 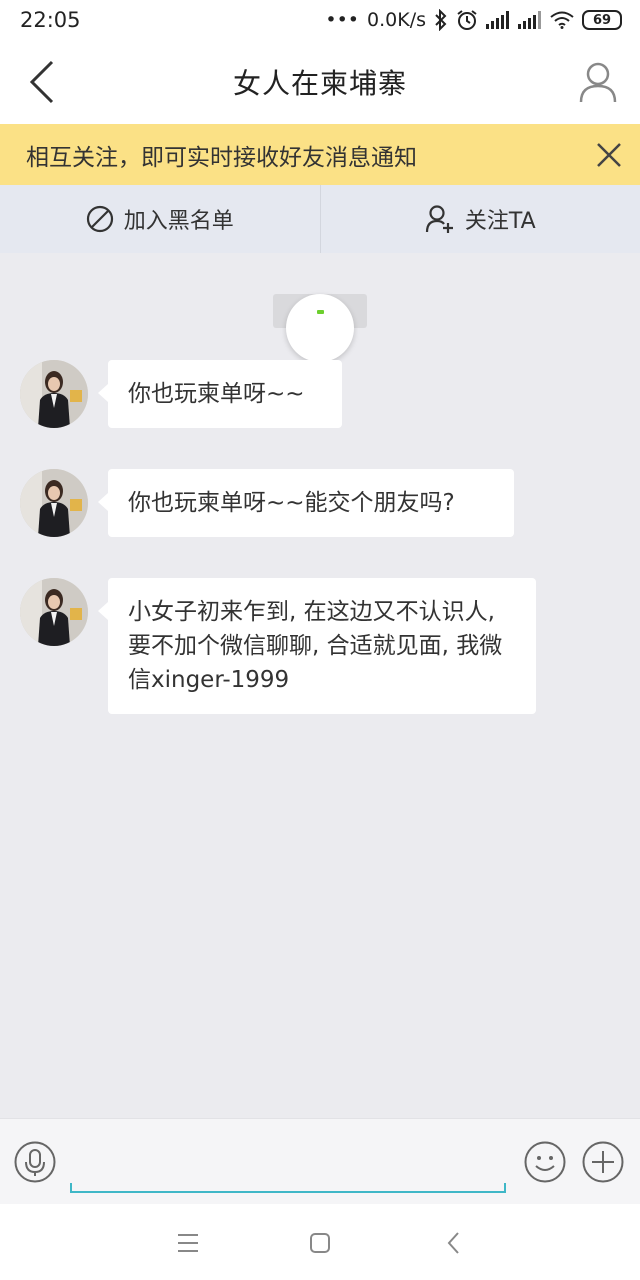 What do you see at coordinates (562, 20) in the screenshot?
I see `wifi-icon` at bounding box center [562, 20].